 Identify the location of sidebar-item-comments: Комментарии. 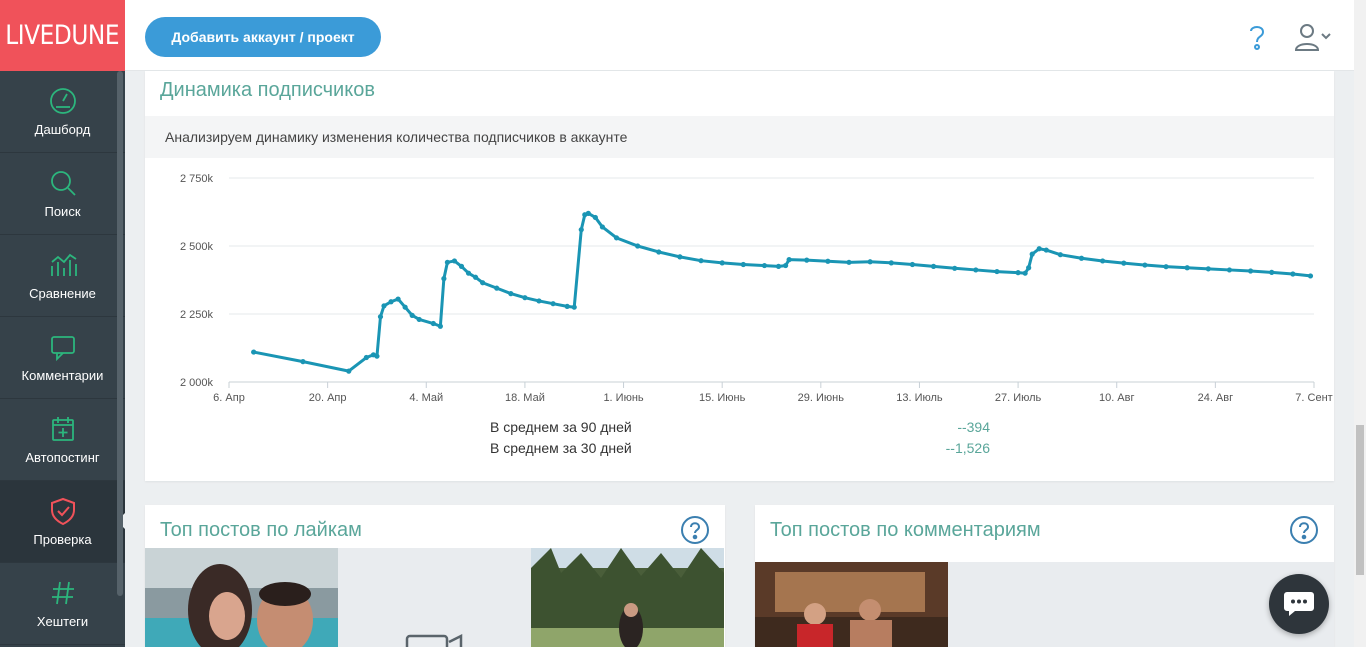
(62, 358).